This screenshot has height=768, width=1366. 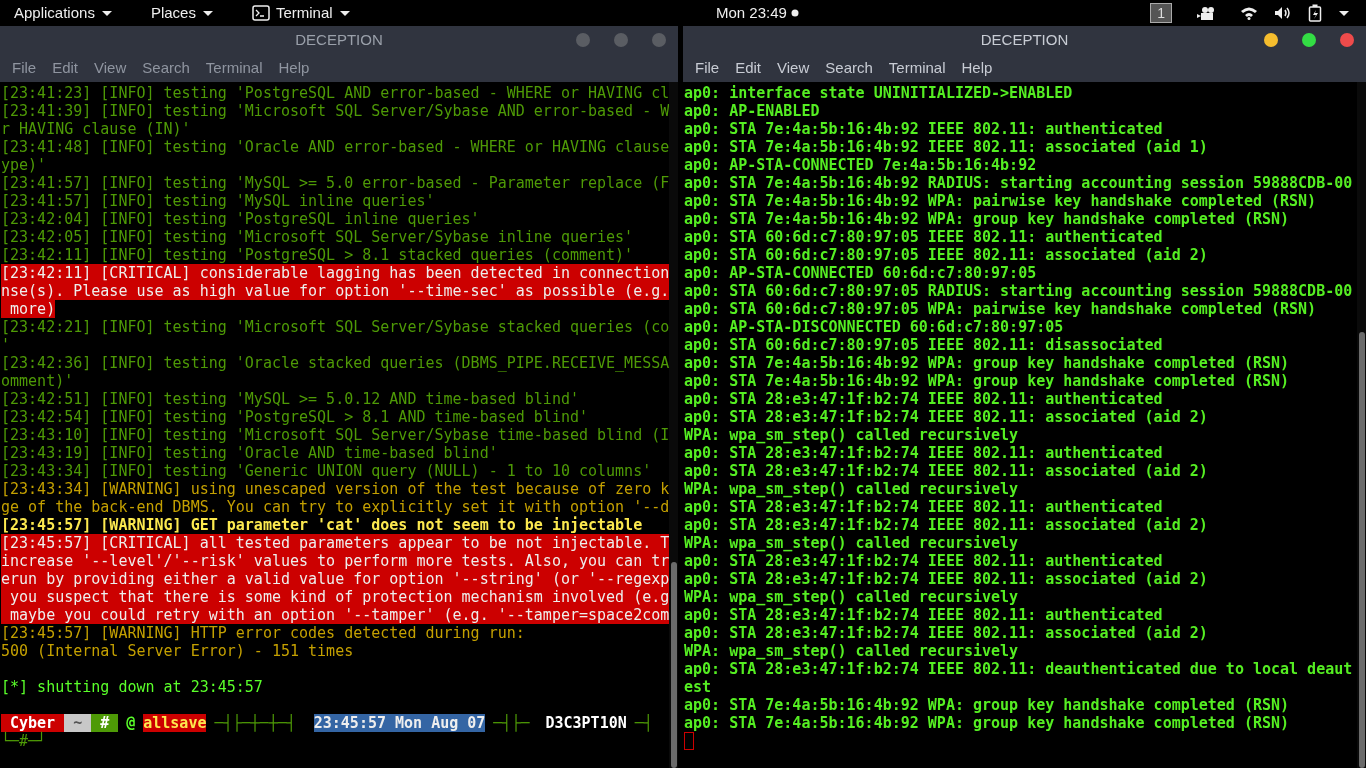 I want to click on log-line: ap0: interface state UNINITIALIZED->ENABLED, so click(x=878, y=93).